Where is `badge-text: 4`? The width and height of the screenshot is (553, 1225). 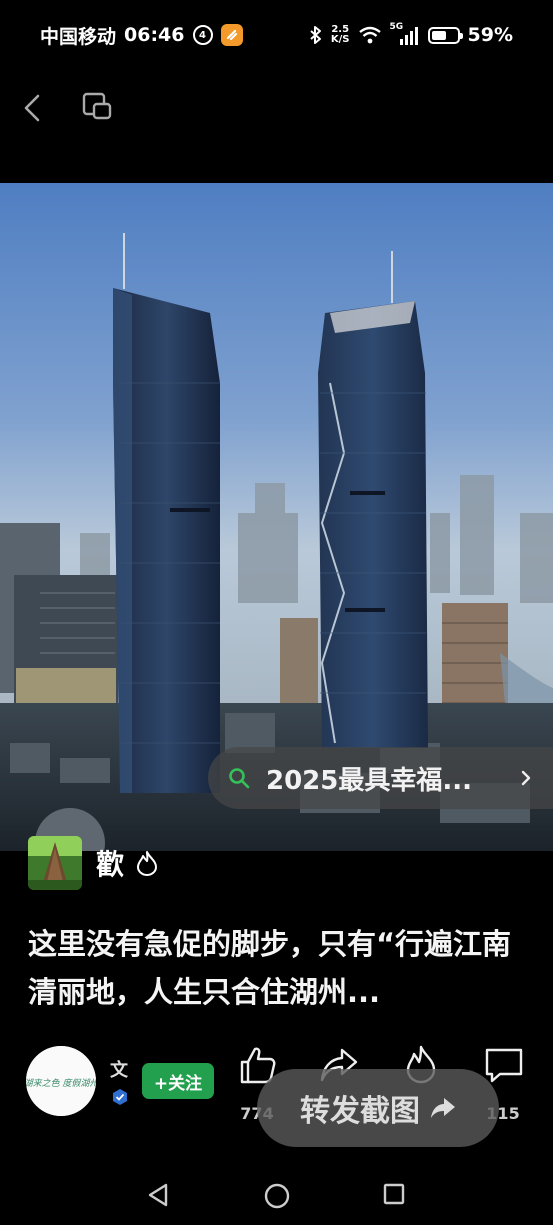
badge-text: 4 is located at coordinates (202, 35).